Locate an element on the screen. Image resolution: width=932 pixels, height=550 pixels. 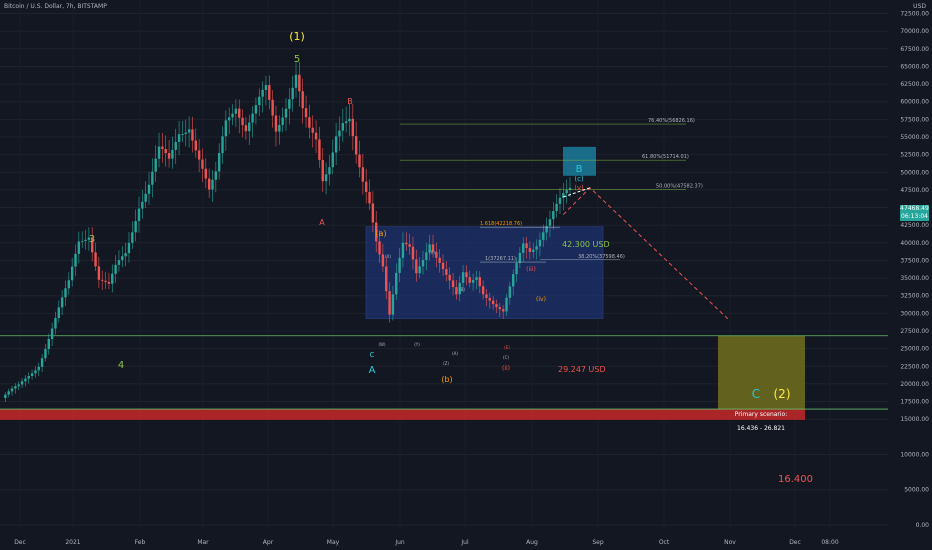
y-tick-label: 40000.00 is located at coordinates (914, 243).